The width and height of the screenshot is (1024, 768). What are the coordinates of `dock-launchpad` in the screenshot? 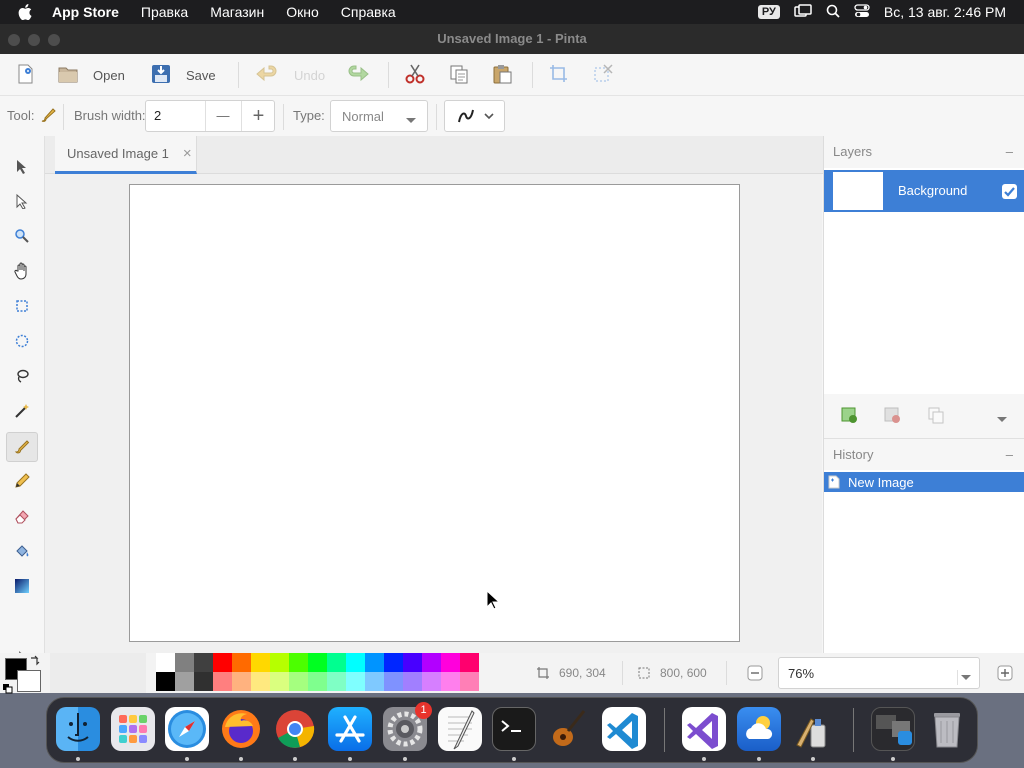 It's located at (133, 729).